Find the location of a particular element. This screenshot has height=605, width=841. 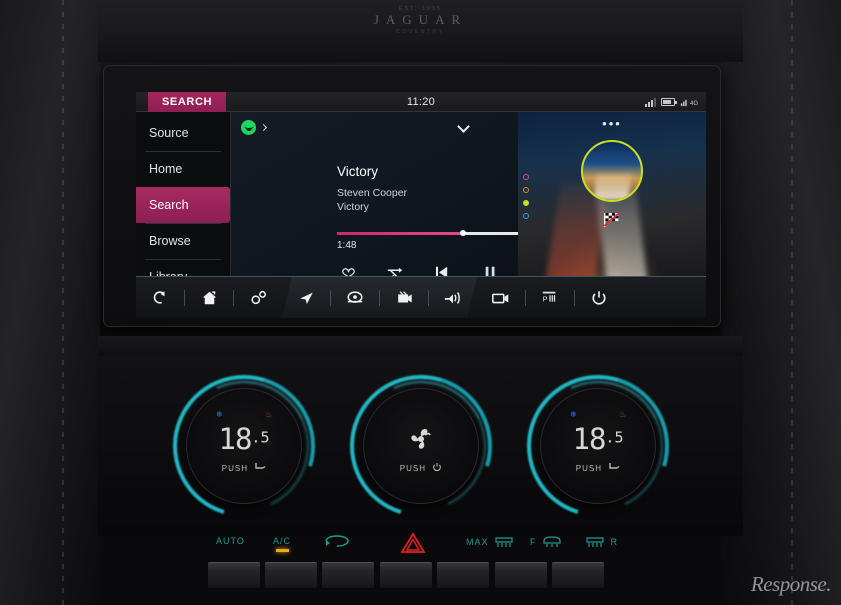

network-icon: 4G is located at coordinates (689, 102).